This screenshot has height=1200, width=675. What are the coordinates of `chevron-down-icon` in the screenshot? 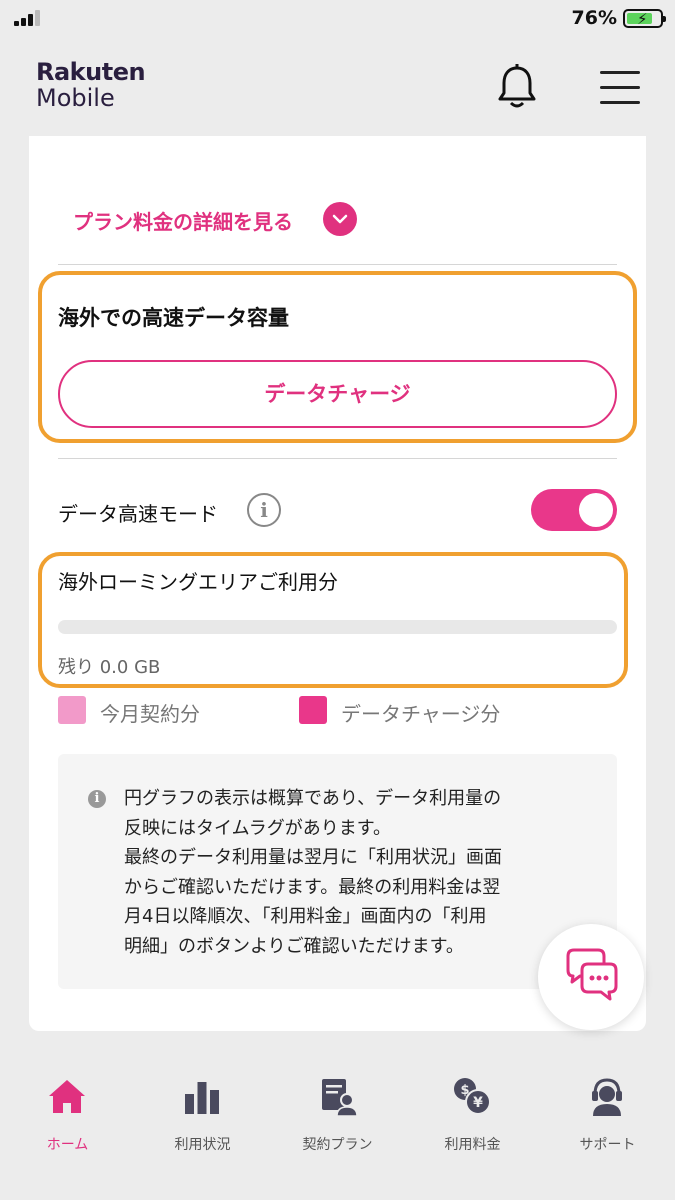 It's located at (340, 219).